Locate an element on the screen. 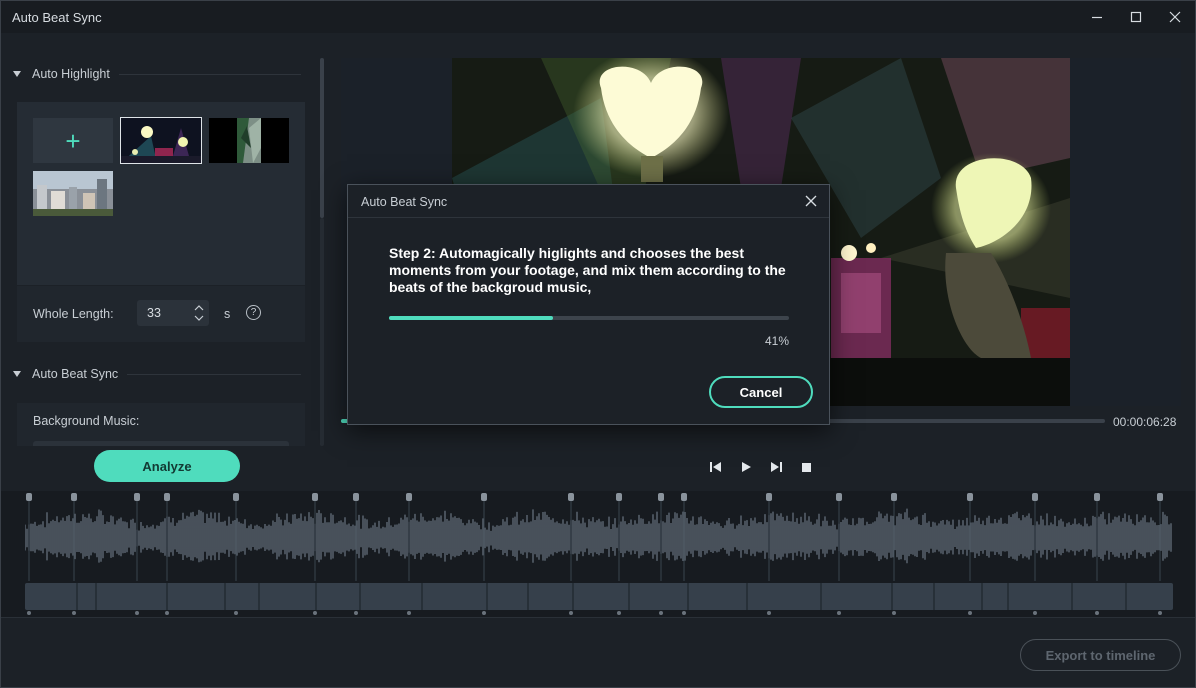 The width and height of the screenshot is (1196, 688). auto-highlight-heading: Auto Highlight is located at coordinates (71, 74).